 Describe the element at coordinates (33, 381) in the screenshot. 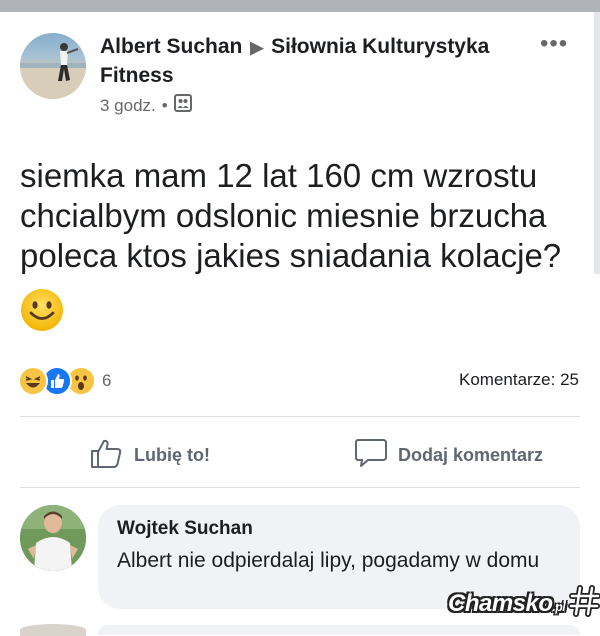

I see `laugh-reaction-icon` at that location.